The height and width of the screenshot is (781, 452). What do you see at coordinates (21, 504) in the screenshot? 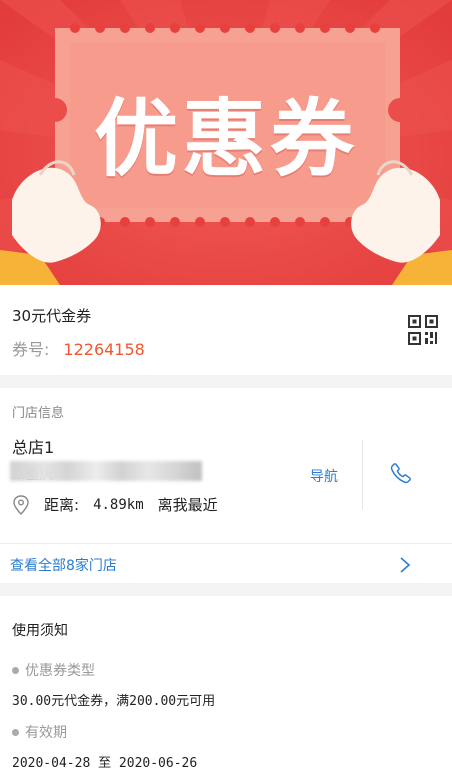
I see `location-pin-icon` at bounding box center [21, 504].